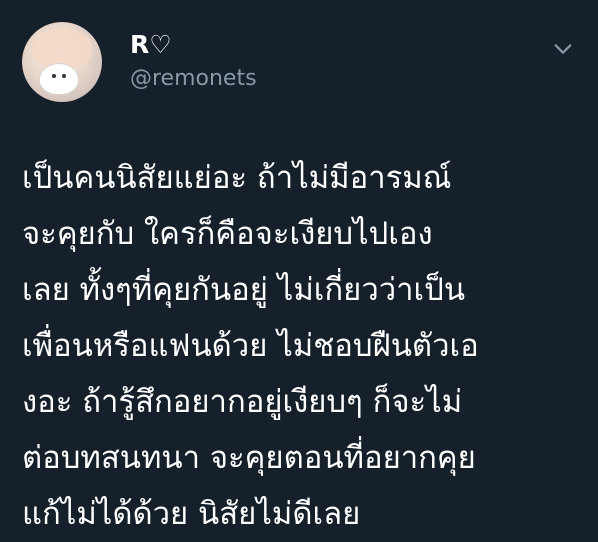 The height and width of the screenshot is (542, 598). What do you see at coordinates (59, 79) in the screenshot?
I see `avatar-pet-shape` at bounding box center [59, 79].